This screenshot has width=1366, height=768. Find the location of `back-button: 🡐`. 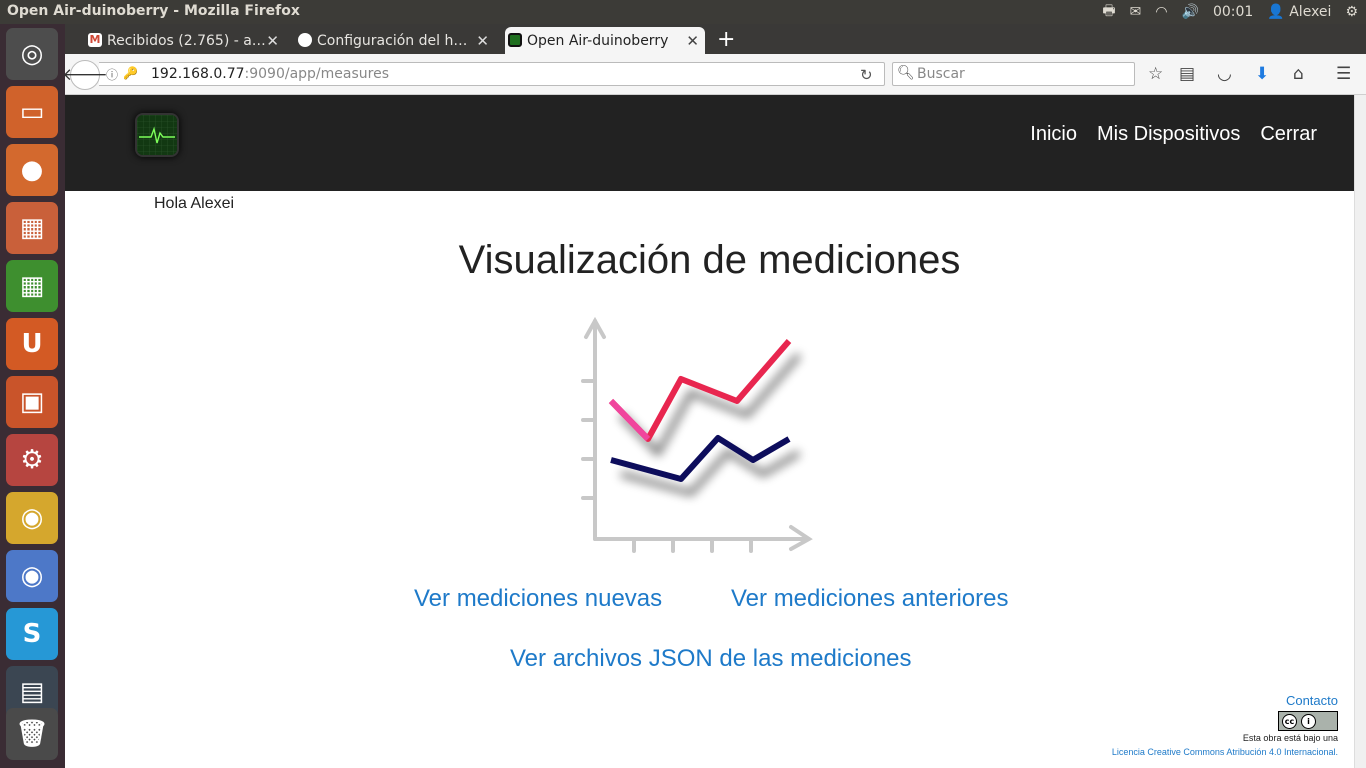

back-button: 🡐 is located at coordinates (85, 75).